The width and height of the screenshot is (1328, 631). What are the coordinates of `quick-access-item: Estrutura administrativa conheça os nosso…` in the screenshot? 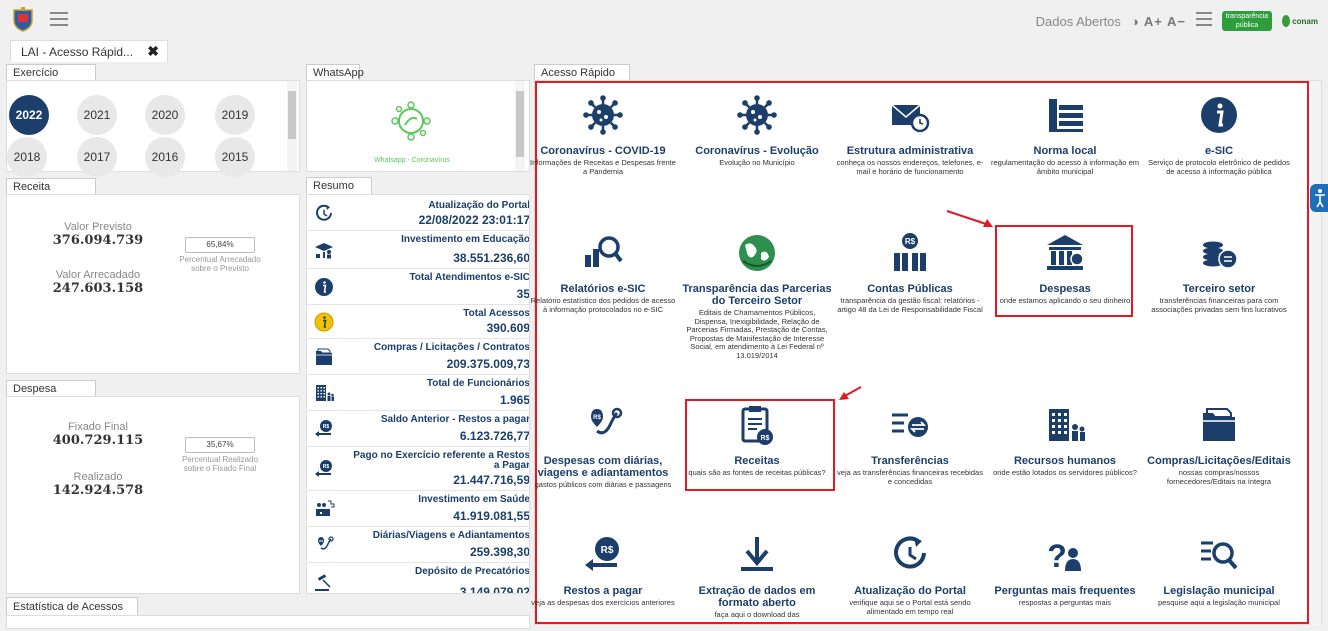 It's located at (910, 134).